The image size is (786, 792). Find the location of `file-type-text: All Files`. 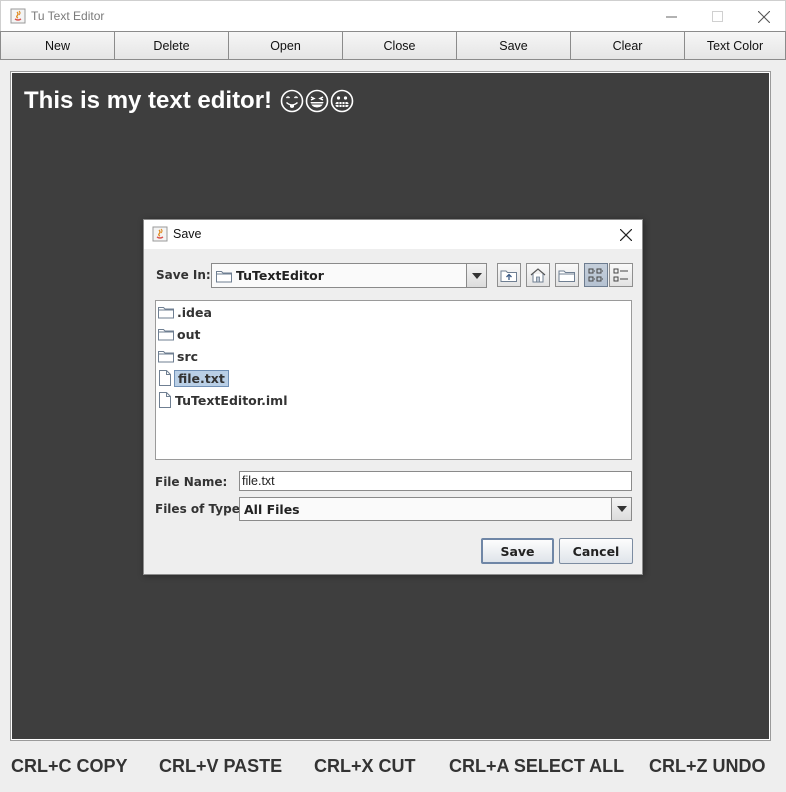

file-type-text: All Files is located at coordinates (272, 509).